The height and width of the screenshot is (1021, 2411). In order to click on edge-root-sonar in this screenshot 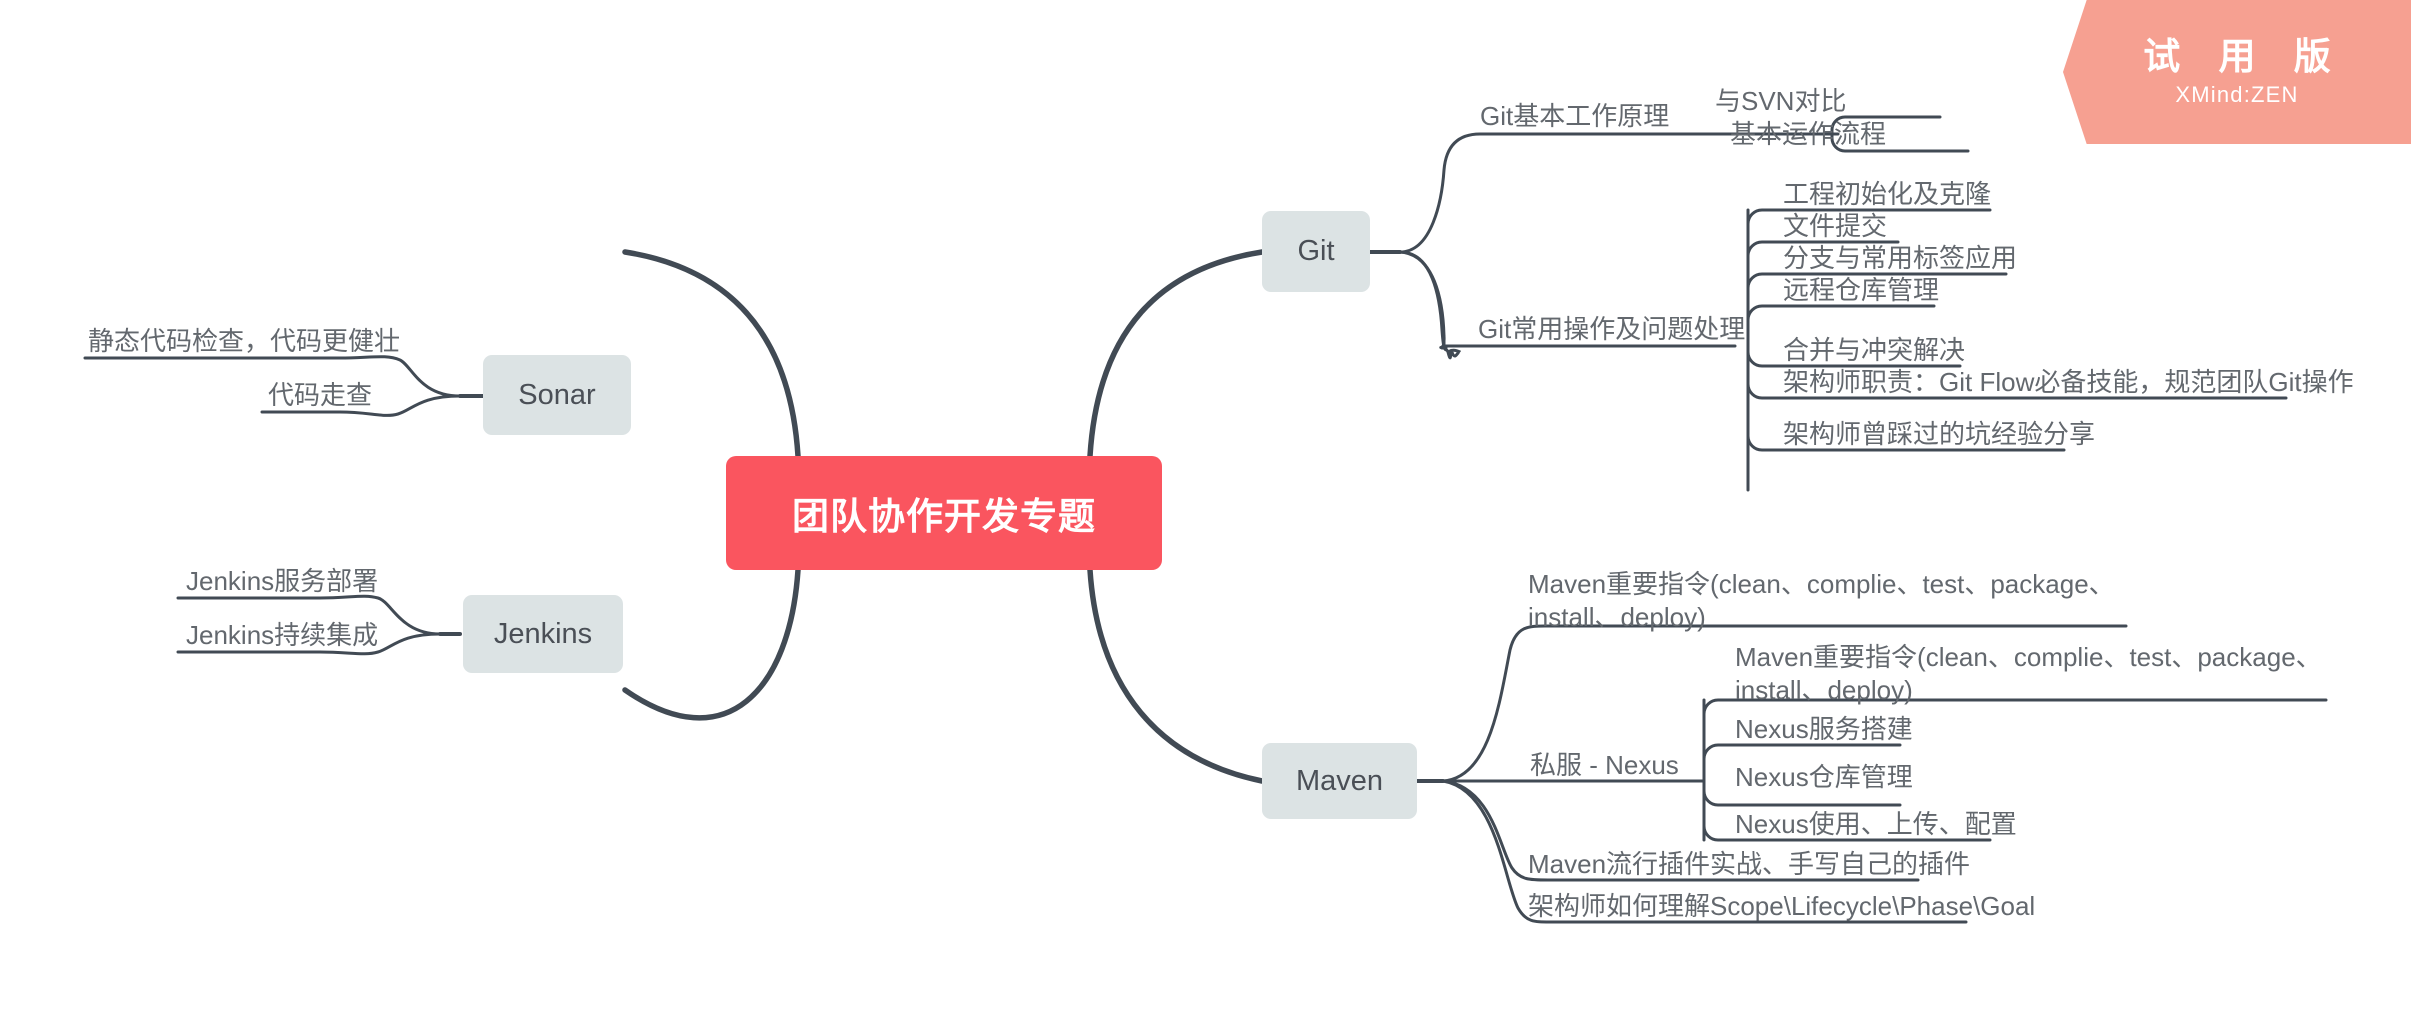, I will do `click(711, 354)`.